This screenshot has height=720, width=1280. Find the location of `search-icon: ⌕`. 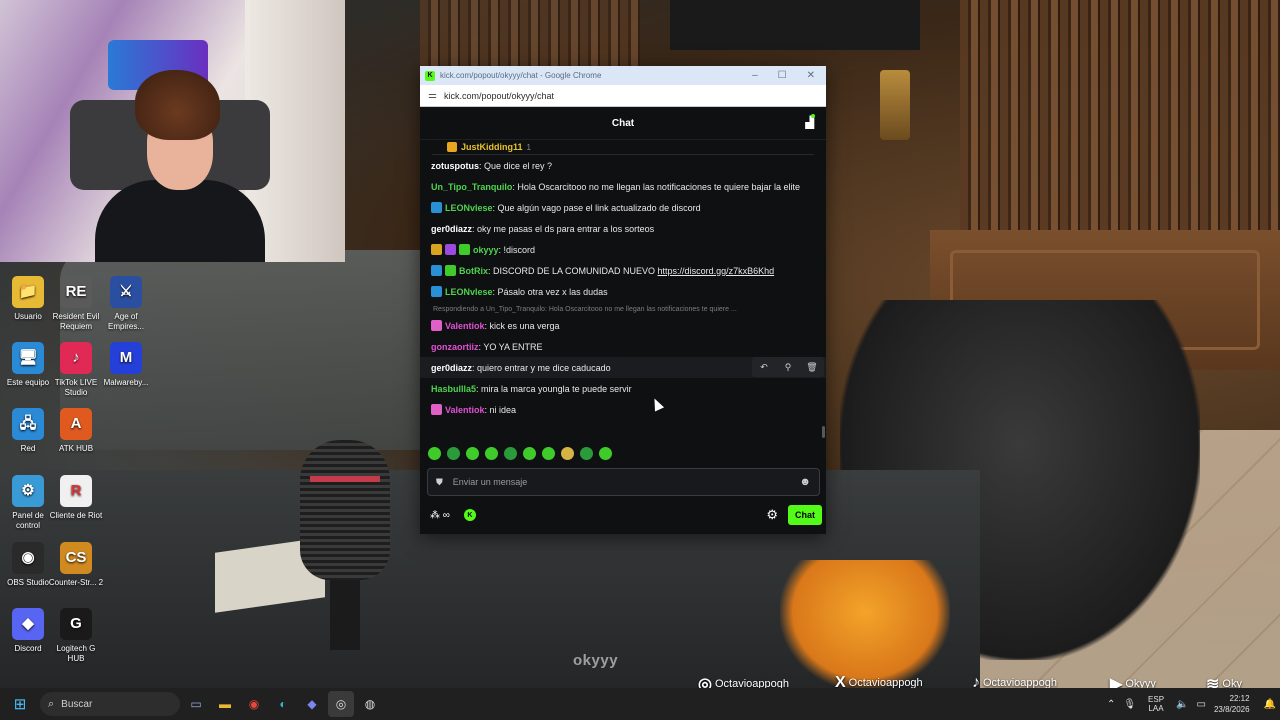

search-icon: ⌕ is located at coordinates (51, 703).